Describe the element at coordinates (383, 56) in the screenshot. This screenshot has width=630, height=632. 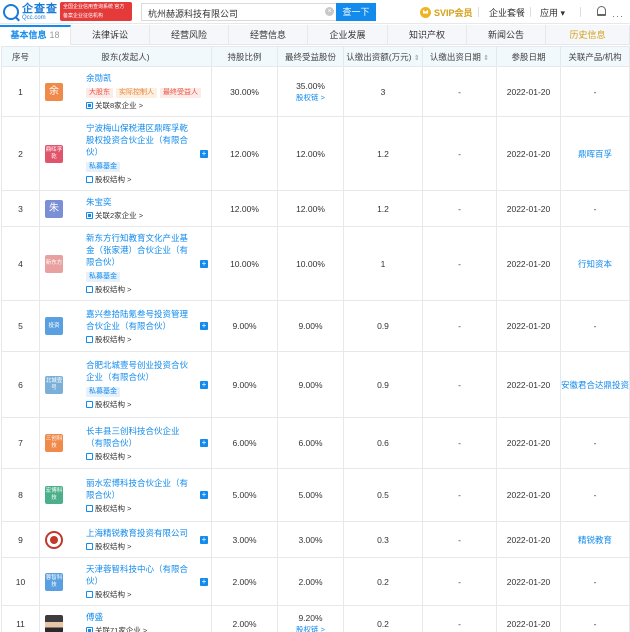
I see `col-amount: 认缴出资额(万元) ⇕` at that location.